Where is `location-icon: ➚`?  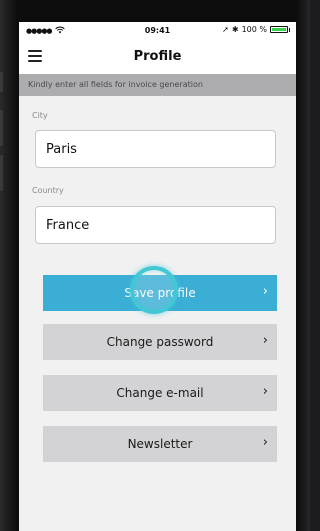 location-icon: ➚ is located at coordinates (225, 29).